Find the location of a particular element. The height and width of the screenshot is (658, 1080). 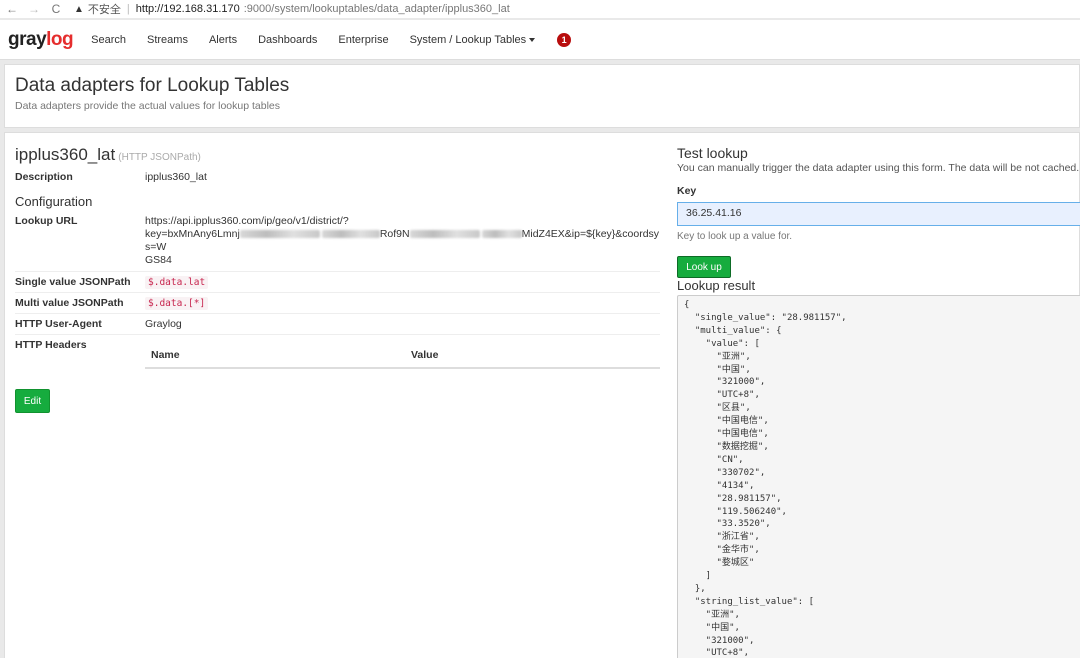

lookup-url-label: Lookup URL is located at coordinates (46, 221).